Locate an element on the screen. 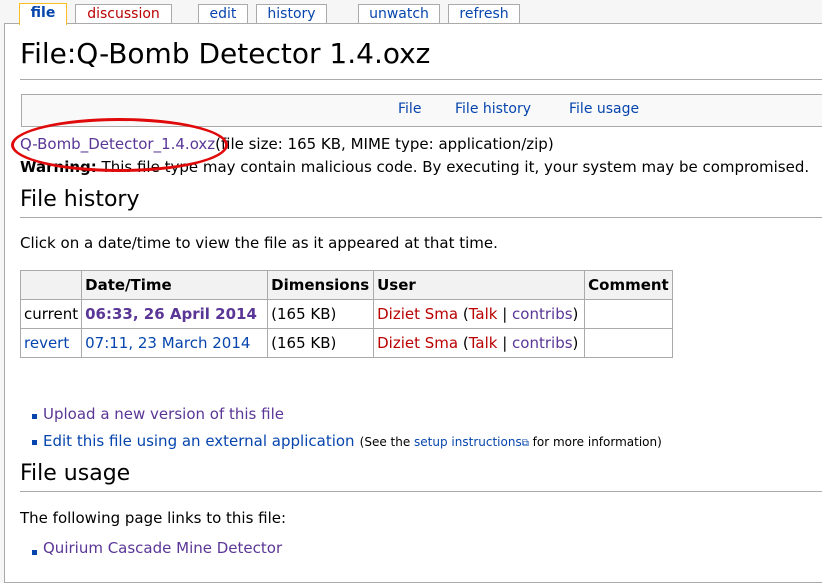  column-header-dimensions: Dimensions is located at coordinates (321, 285).